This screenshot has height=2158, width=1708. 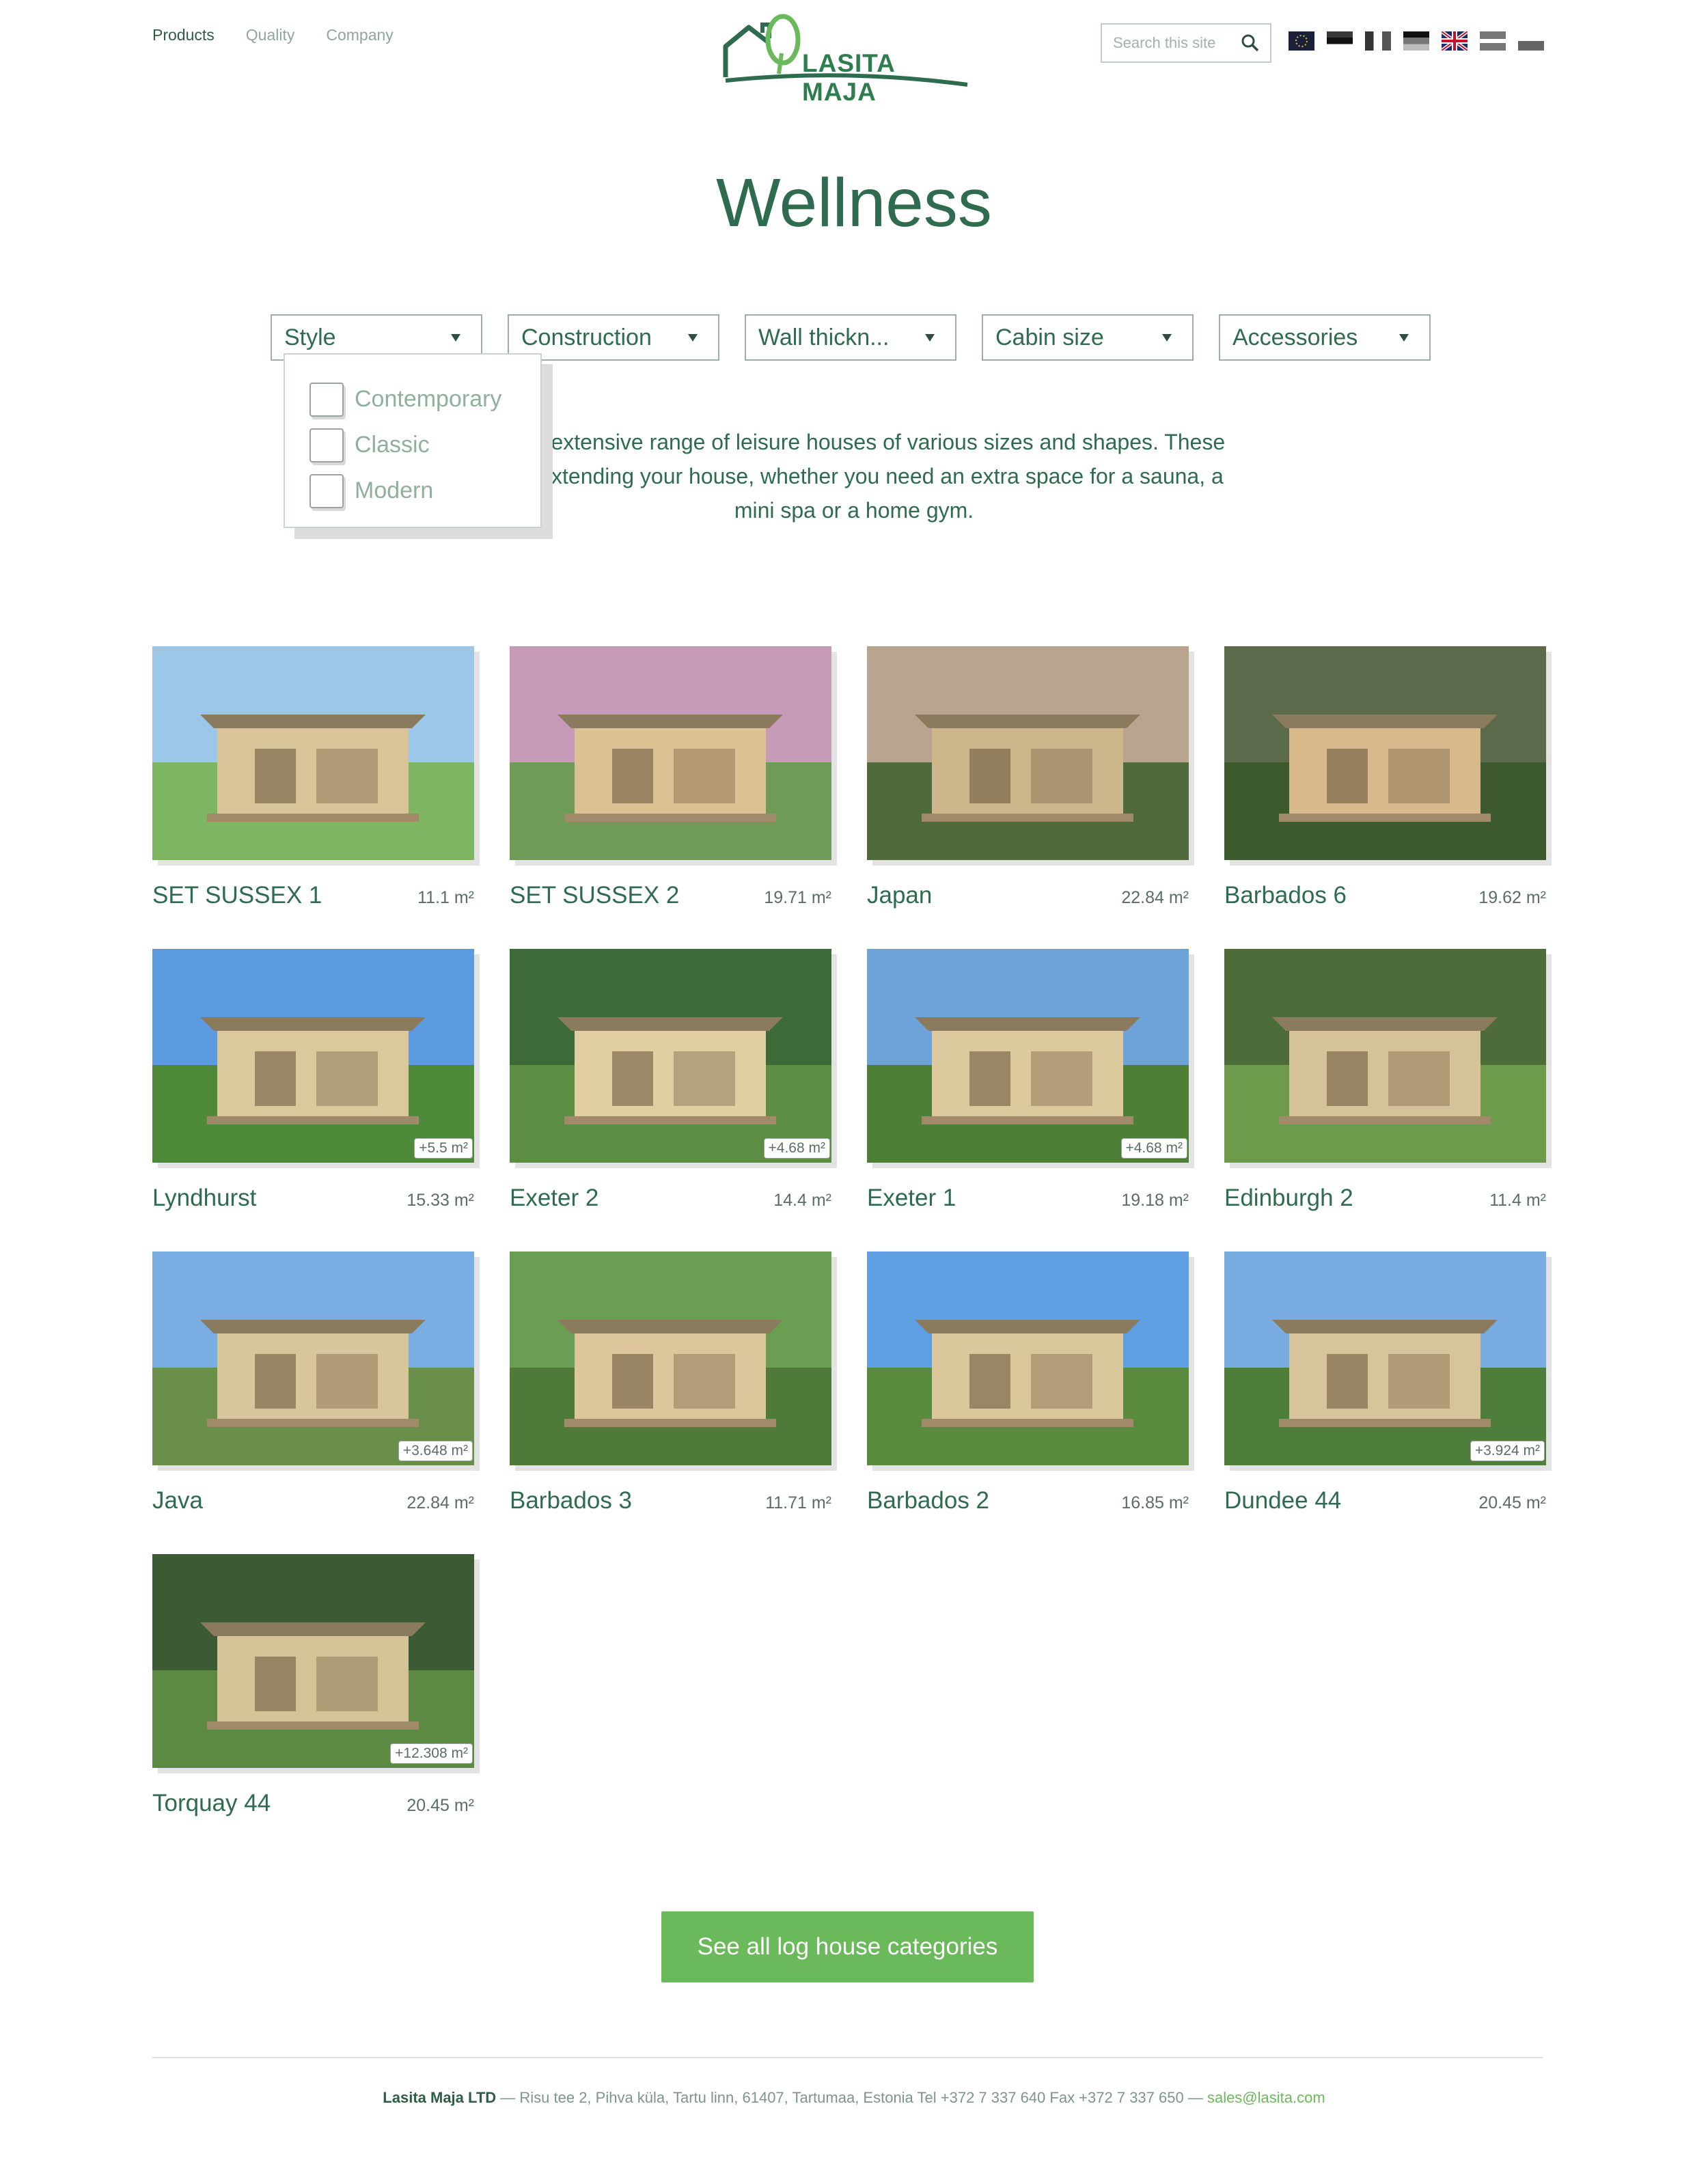 I want to click on product-name: Java, so click(x=178, y=1500).